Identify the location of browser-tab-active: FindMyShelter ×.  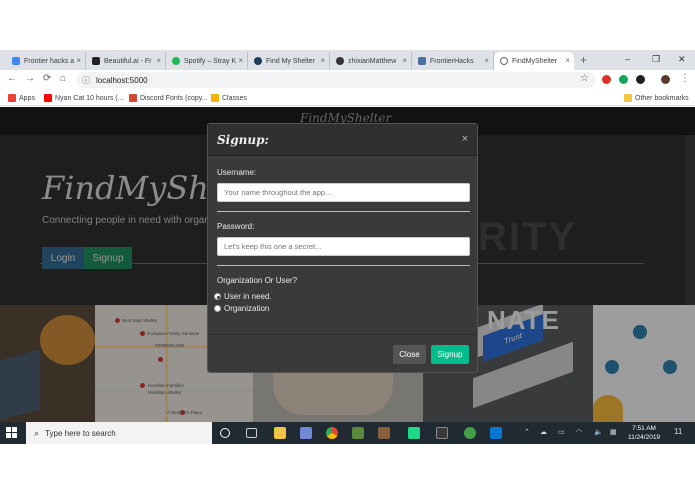
(534, 61).